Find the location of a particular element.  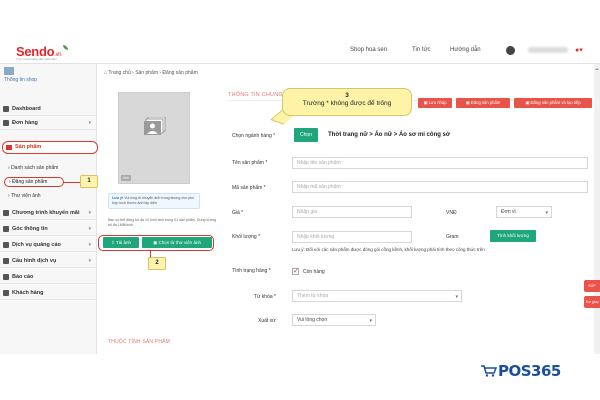

post-and-create-button: ▣ Đăng sản phẩm và tạo tiếp is located at coordinates (553, 103).